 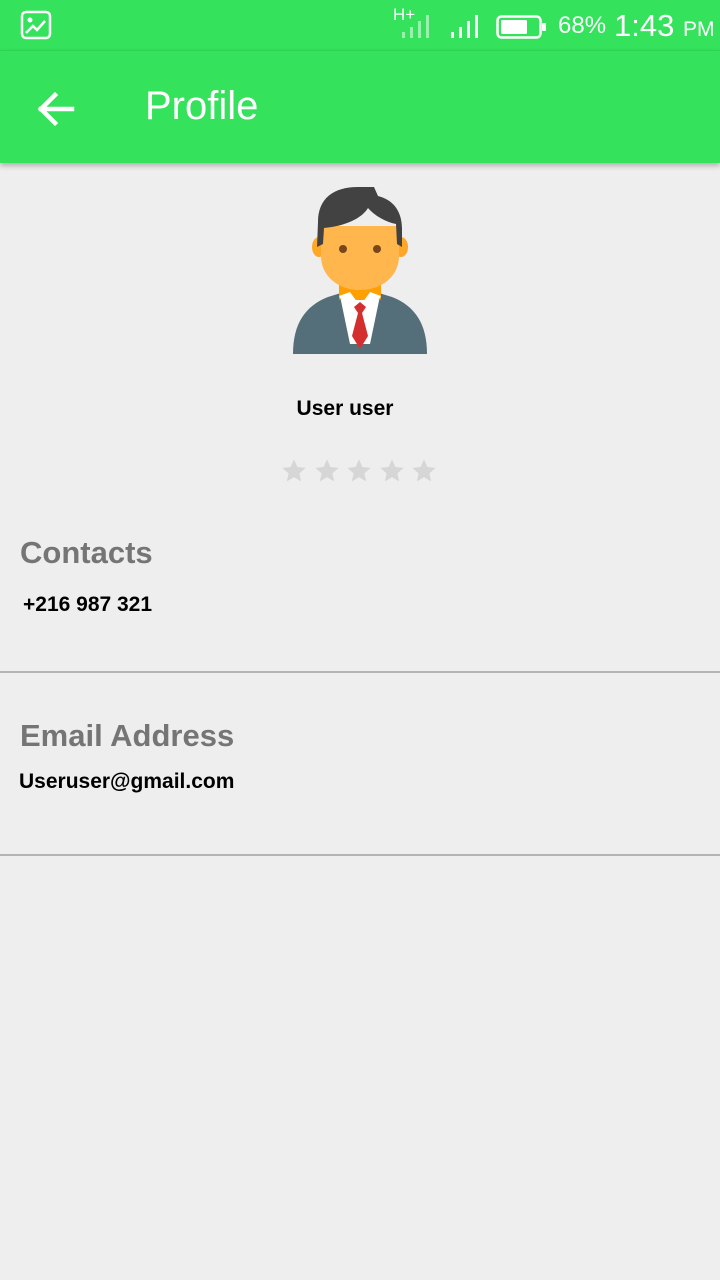 What do you see at coordinates (415, 26) in the screenshot?
I see `signal-sim1-icon` at bounding box center [415, 26].